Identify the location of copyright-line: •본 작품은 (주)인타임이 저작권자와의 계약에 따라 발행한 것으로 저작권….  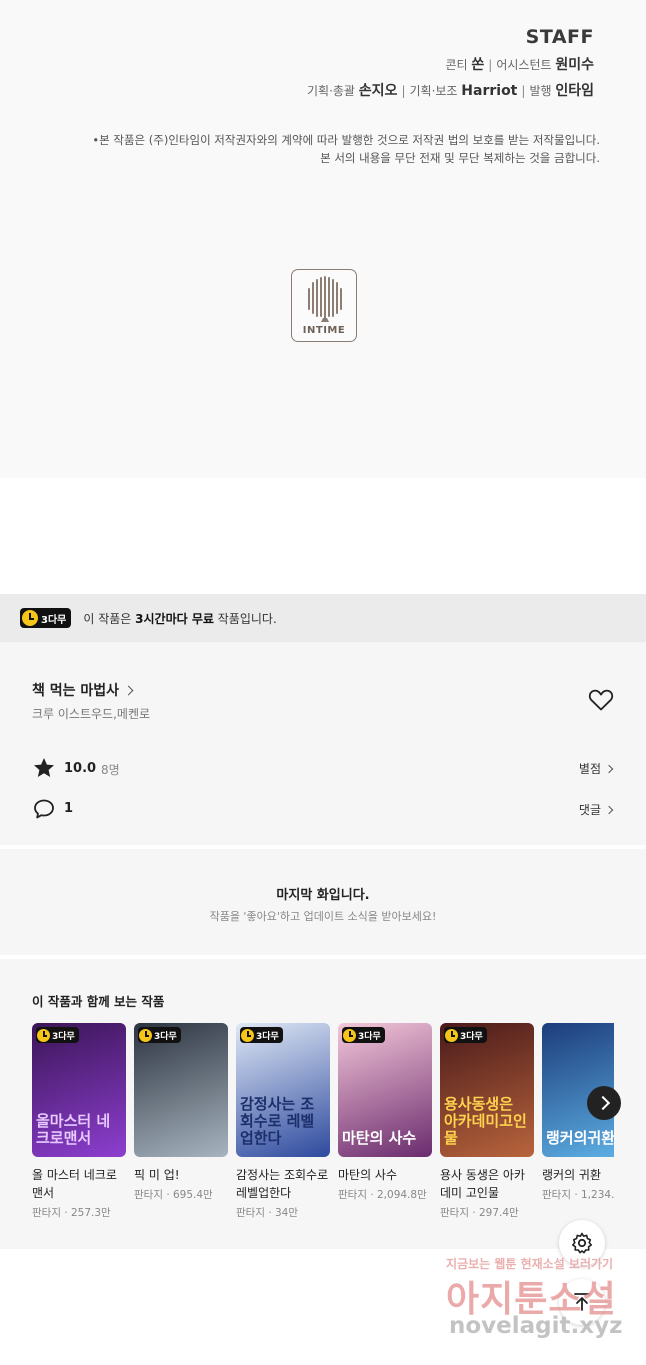
(346, 140).